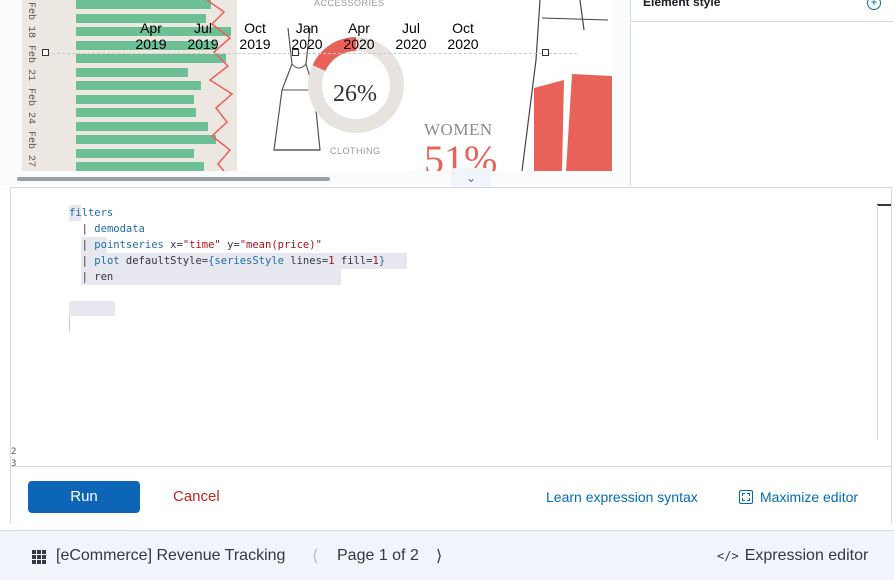  I want to click on x-tick-label: Jan 2020, so click(307, 36).